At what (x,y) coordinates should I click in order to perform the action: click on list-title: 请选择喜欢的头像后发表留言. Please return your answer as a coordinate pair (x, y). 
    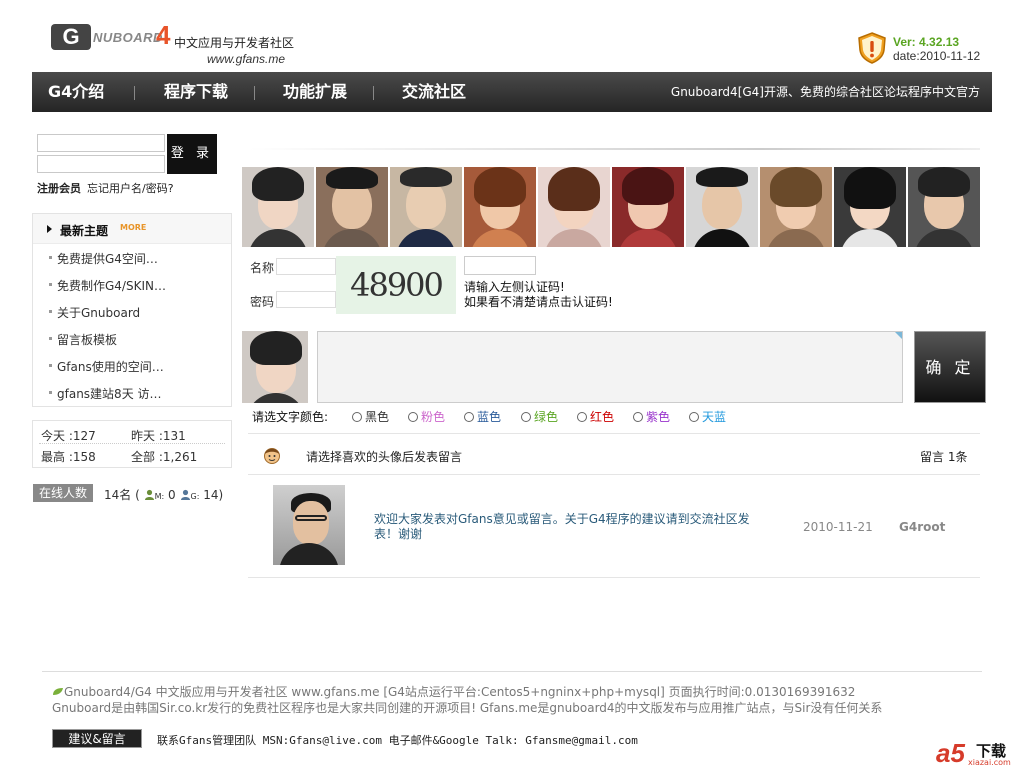
    Looking at the image, I should click on (384, 457).